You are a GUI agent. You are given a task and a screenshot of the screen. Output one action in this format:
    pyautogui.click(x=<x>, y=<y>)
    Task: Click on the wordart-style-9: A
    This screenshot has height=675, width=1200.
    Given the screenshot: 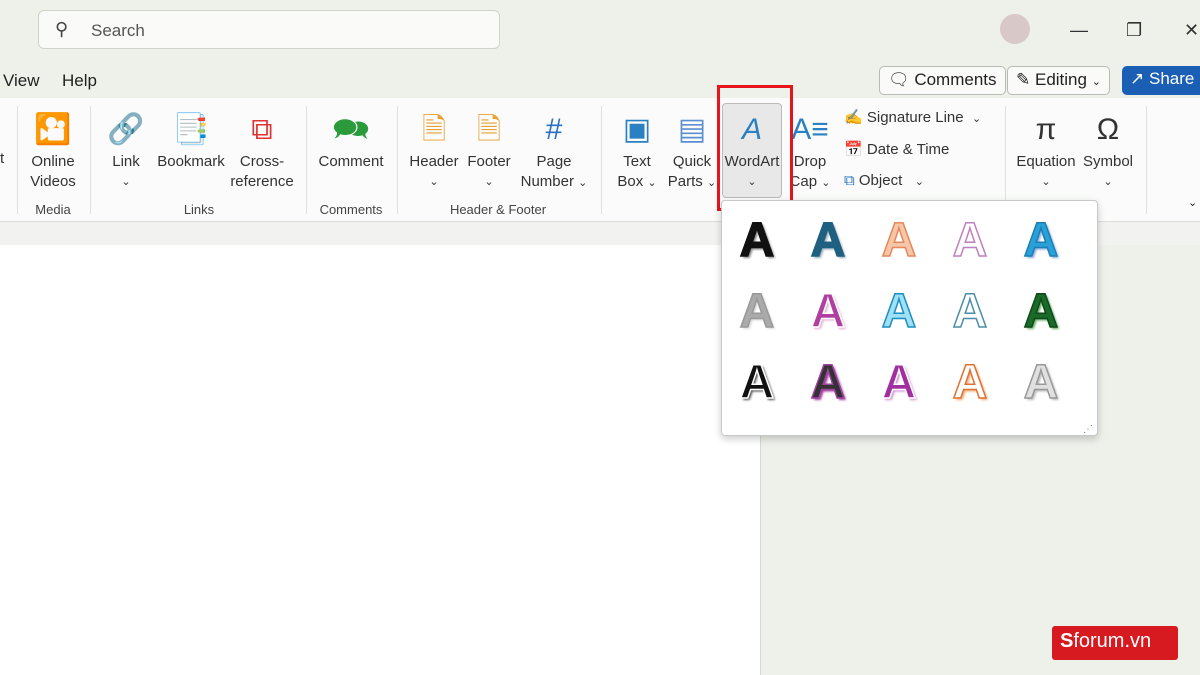 What is the action you would take?
    pyautogui.click(x=970, y=312)
    